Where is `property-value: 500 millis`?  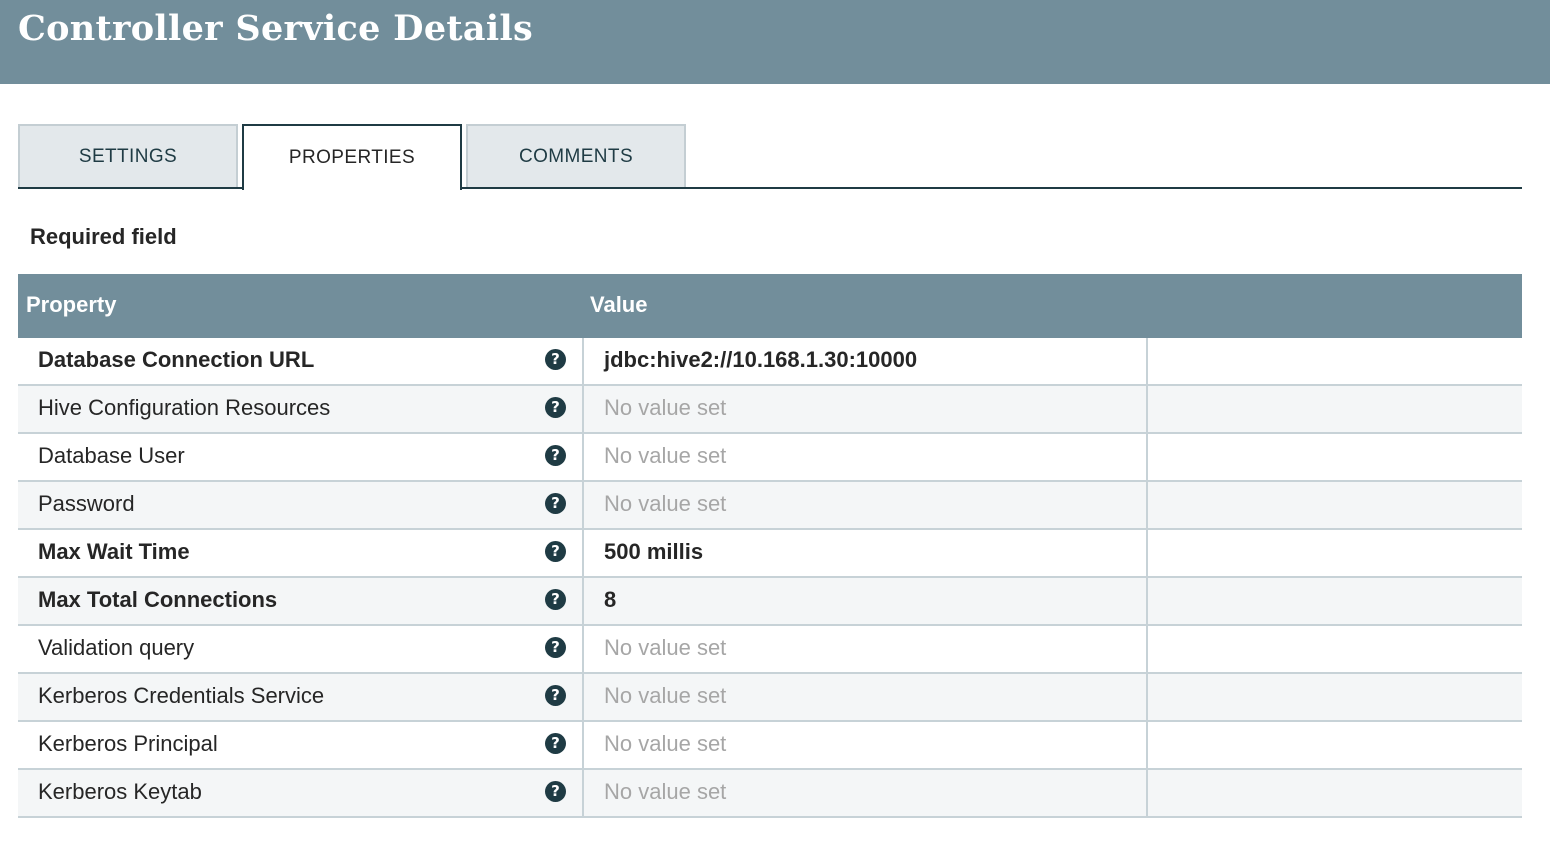 property-value: 500 millis is located at coordinates (653, 552).